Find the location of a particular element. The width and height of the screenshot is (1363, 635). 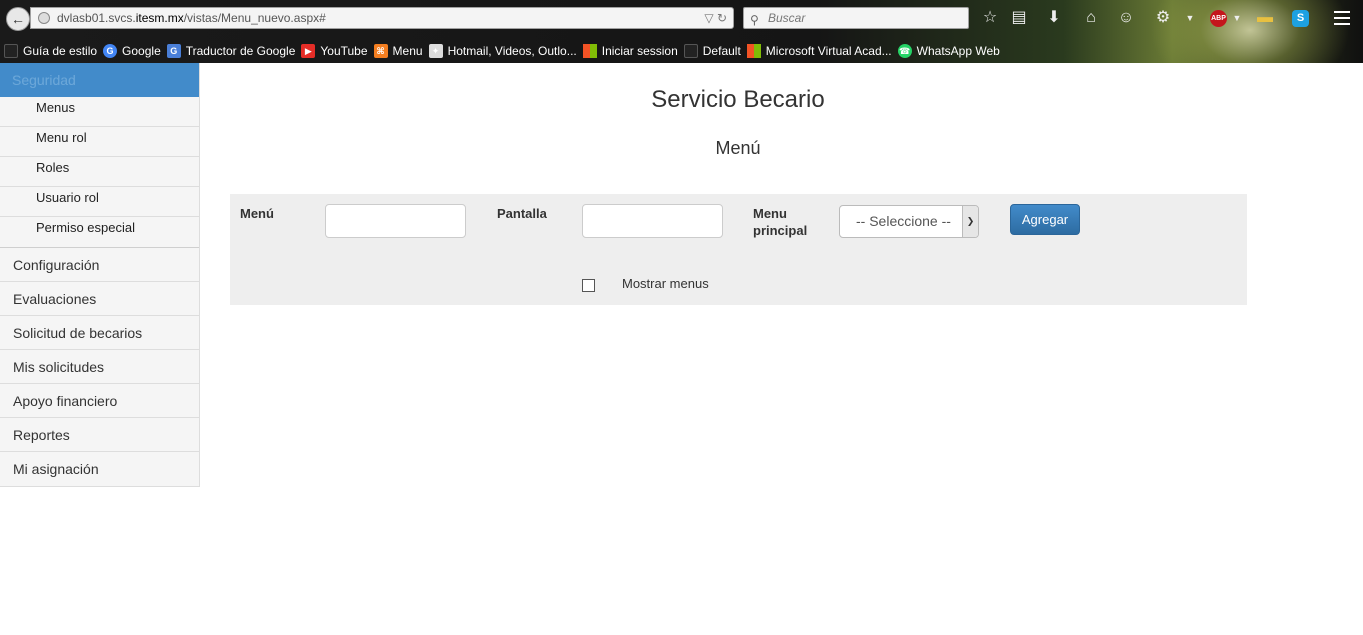

url-prefix: dvlasb01.svcs. is located at coordinates (96, 18).